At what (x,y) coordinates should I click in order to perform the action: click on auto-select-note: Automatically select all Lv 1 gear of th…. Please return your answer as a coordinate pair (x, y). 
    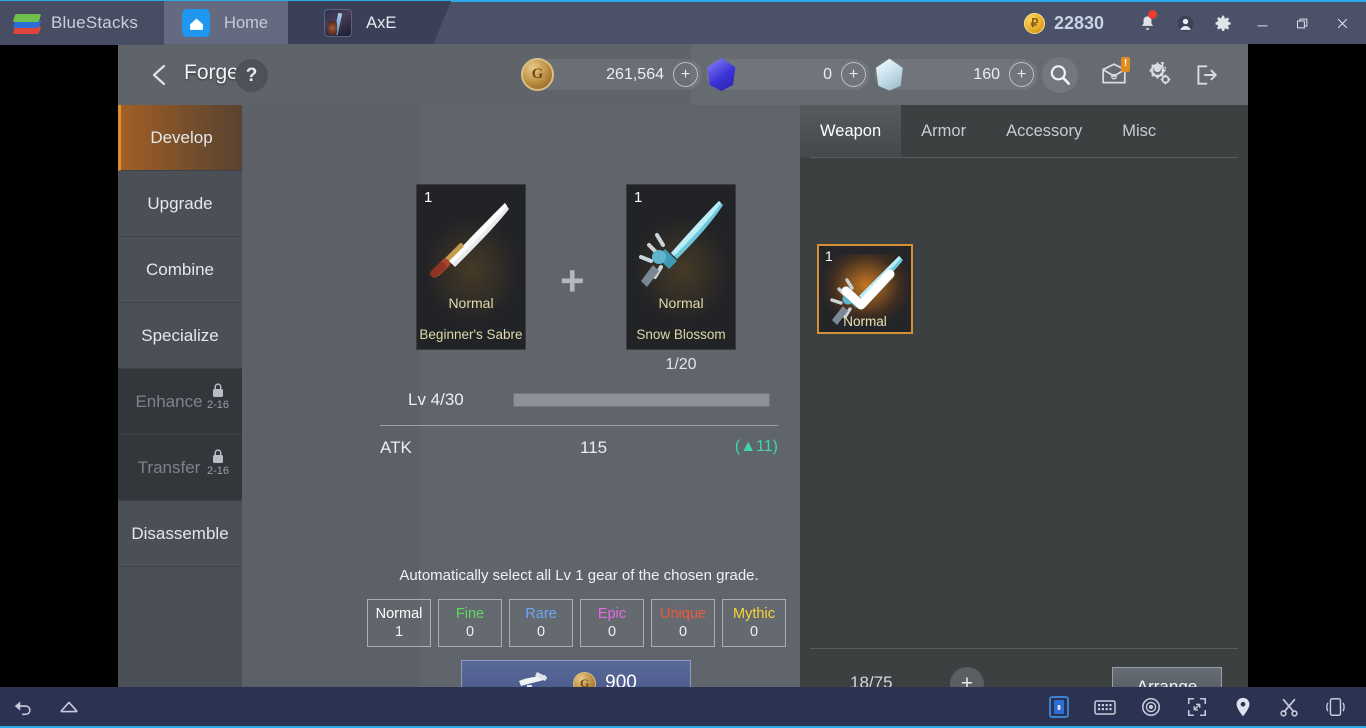
    Looking at the image, I should click on (579, 575).